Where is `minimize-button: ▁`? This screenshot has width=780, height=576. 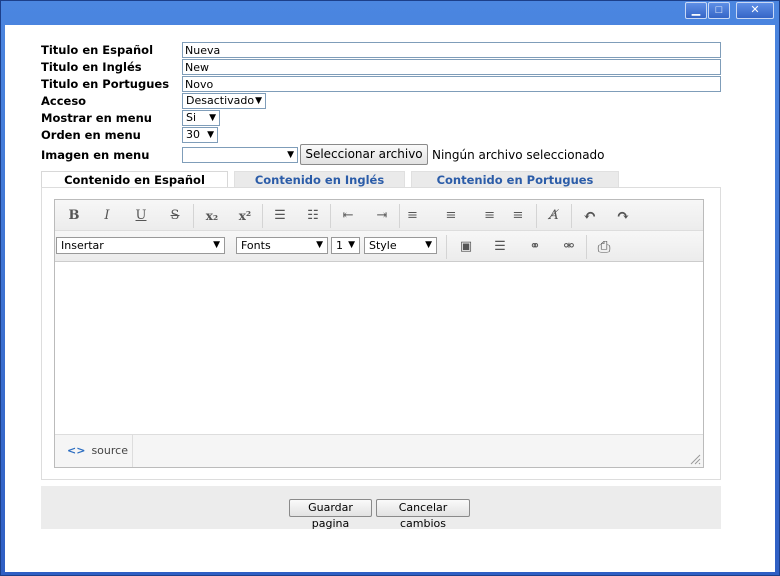 minimize-button: ▁ is located at coordinates (696, 10).